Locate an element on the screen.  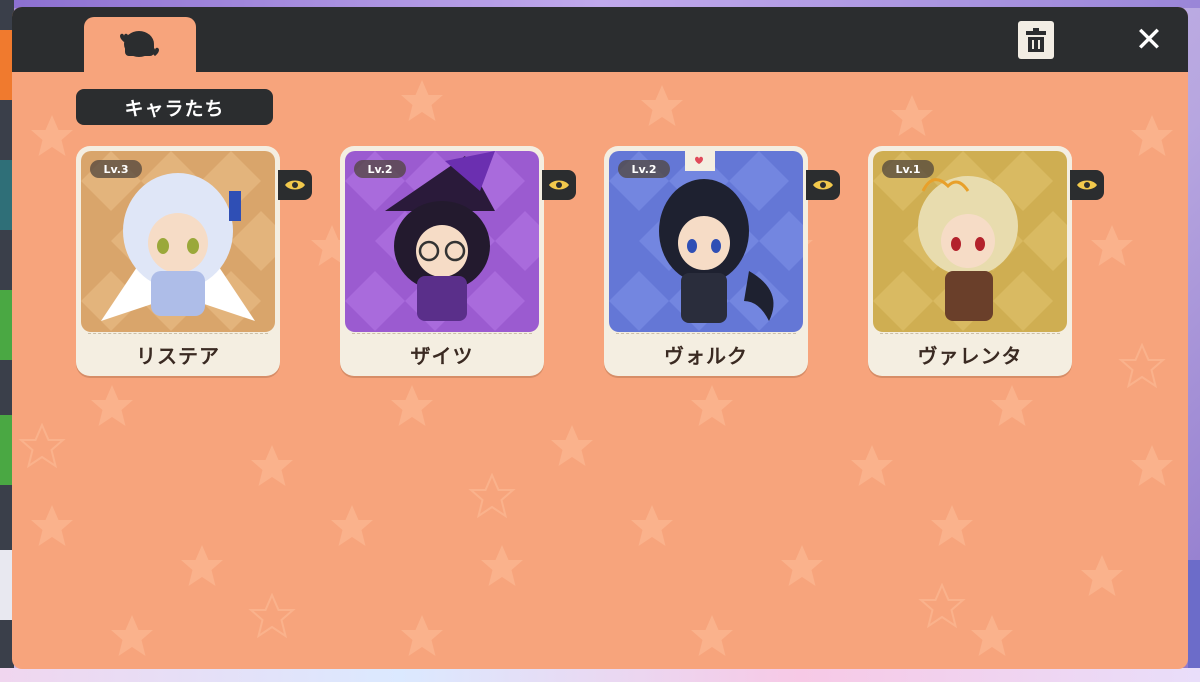
close-icon: ✕ is located at coordinates (1149, 40).